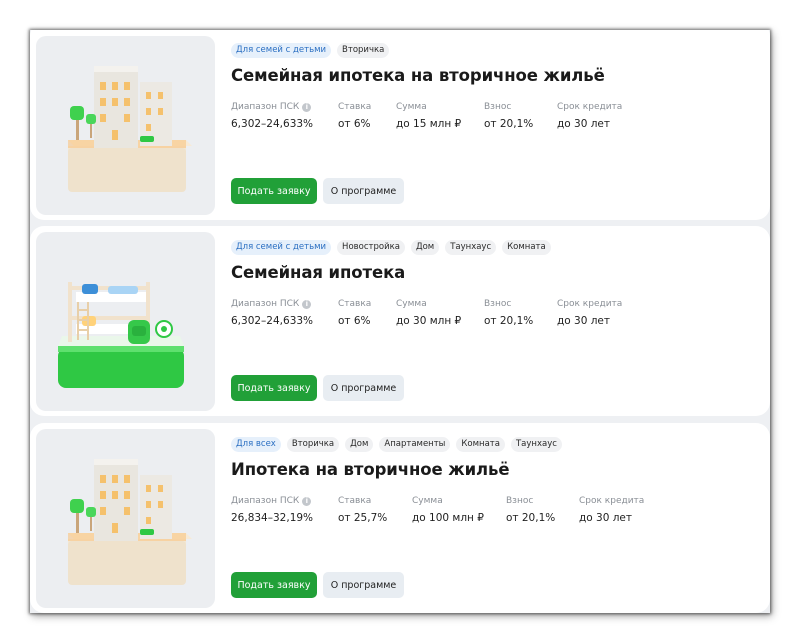  What do you see at coordinates (428, 313) in the screenshot?
I see `param-amount: Сумма до 30 млн ₽` at bounding box center [428, 313].